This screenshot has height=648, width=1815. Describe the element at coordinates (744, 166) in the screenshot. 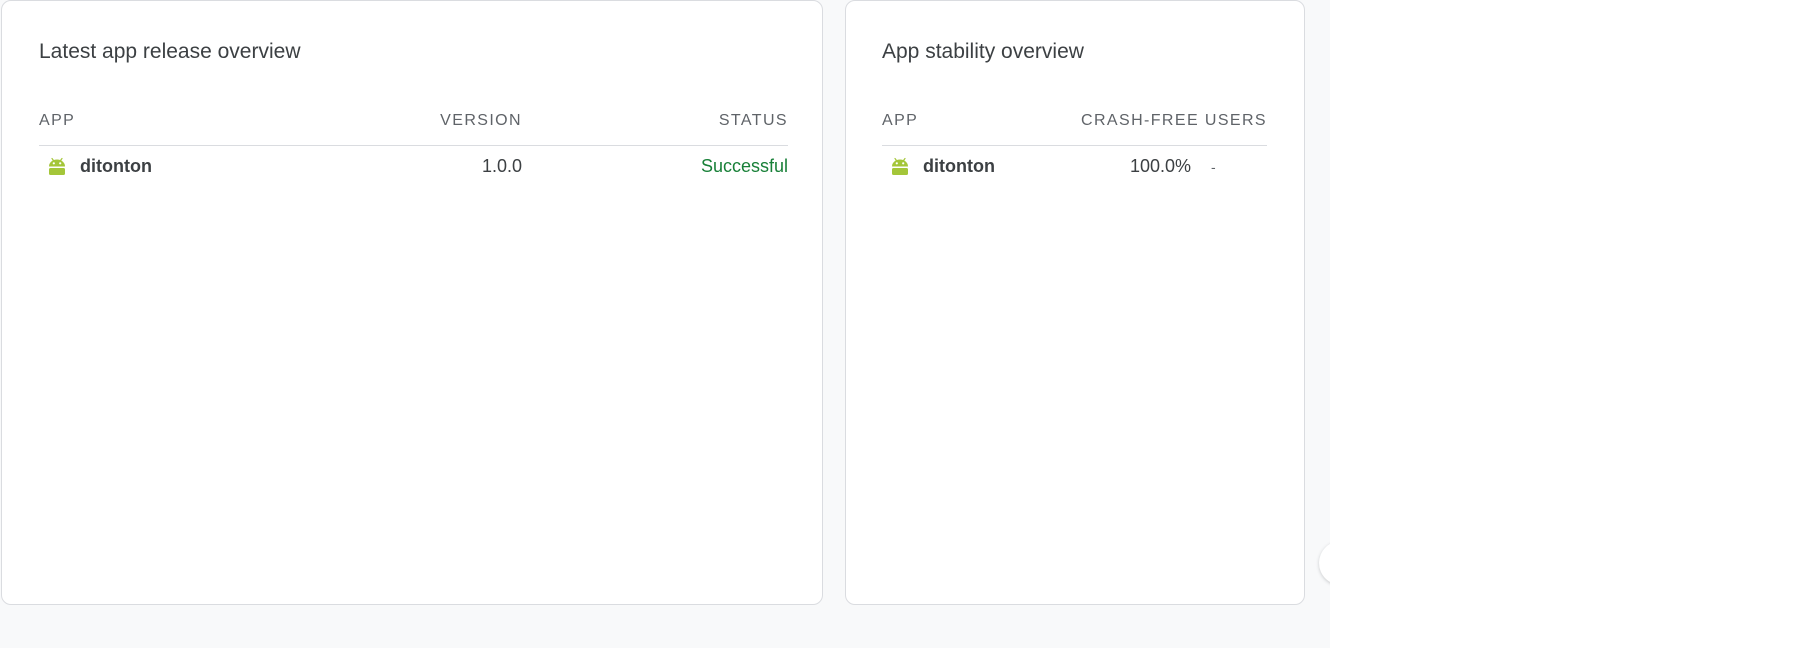

I see `release-status-value: Successful` at that location.